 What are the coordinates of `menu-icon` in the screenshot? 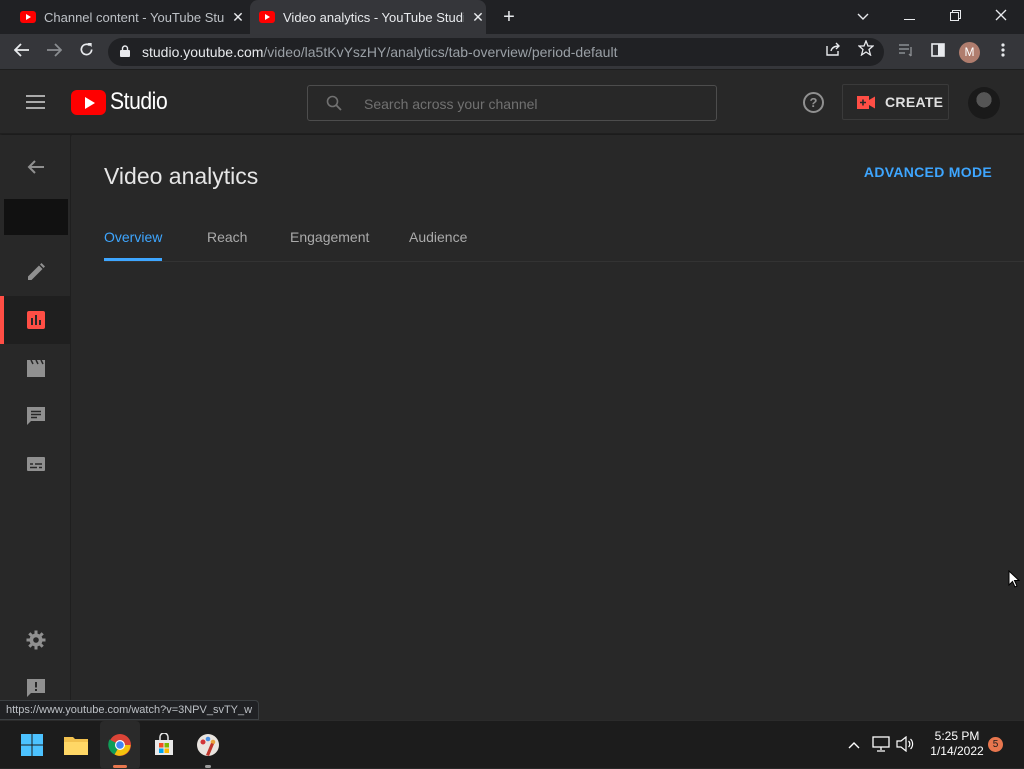 It's located at (35, 102).